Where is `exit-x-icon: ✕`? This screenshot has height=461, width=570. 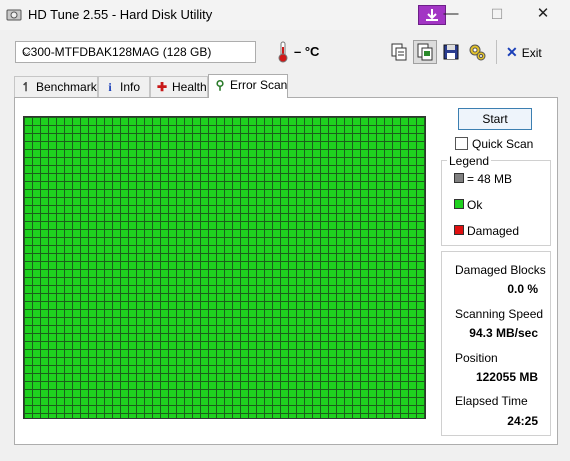
exit-x-icon: ✕ is located at coordinates (512, 52).